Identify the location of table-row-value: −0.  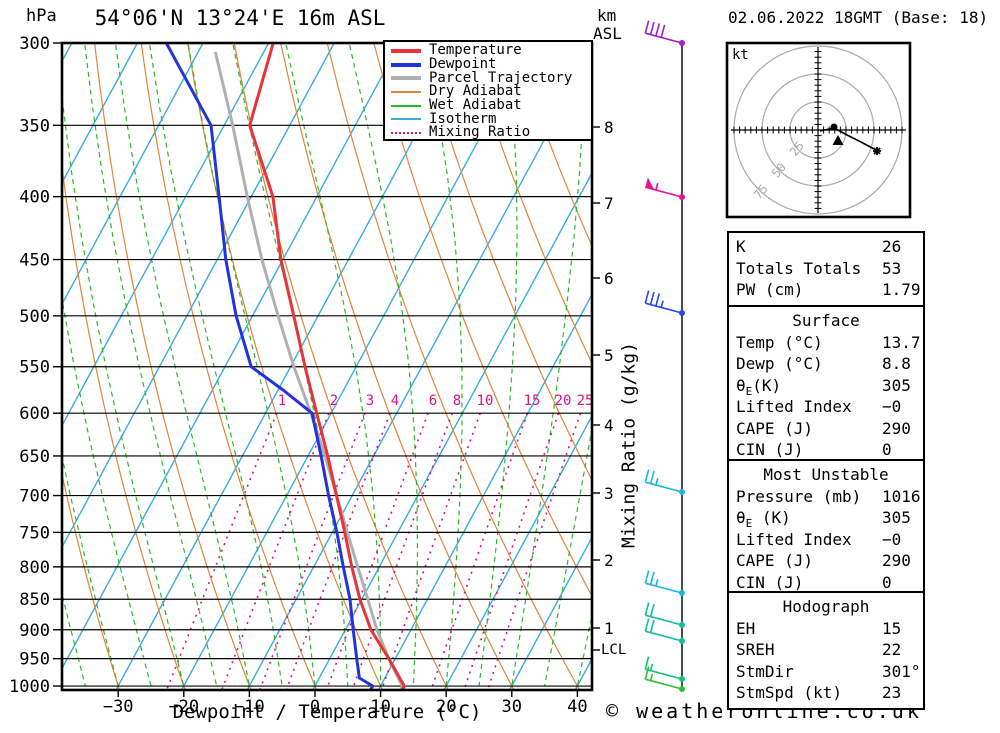
(892, 539).